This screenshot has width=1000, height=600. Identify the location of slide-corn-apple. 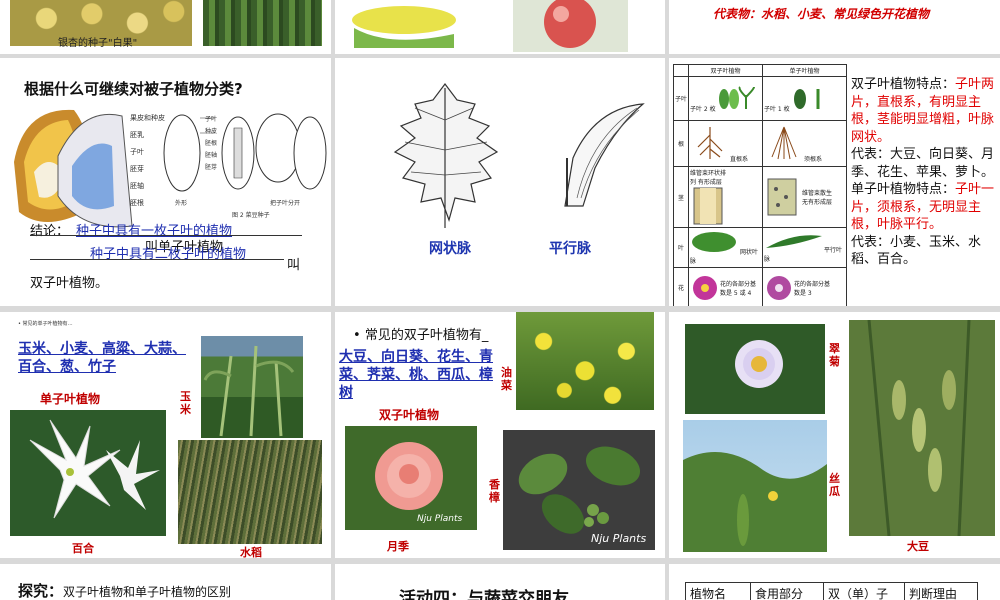
(500, 27).